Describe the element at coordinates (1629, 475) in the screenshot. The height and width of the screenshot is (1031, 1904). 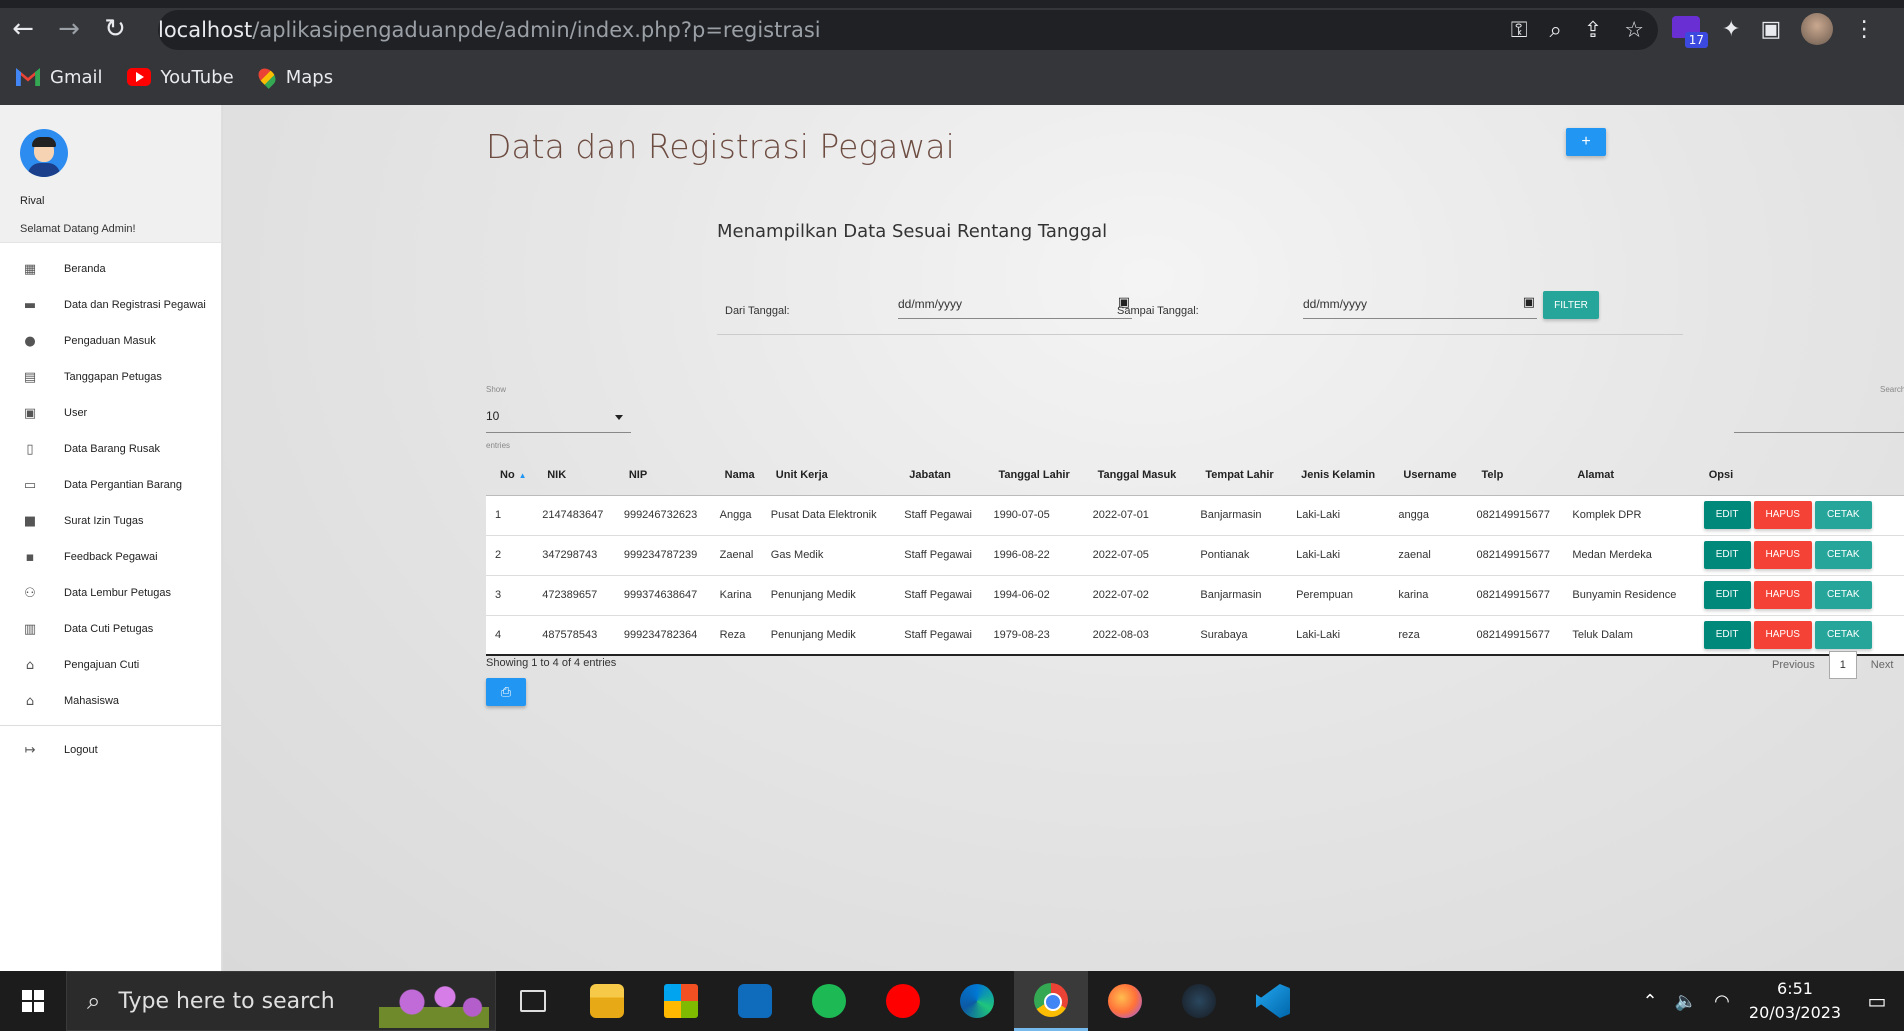
I see `column-header: Alamat` at that location.